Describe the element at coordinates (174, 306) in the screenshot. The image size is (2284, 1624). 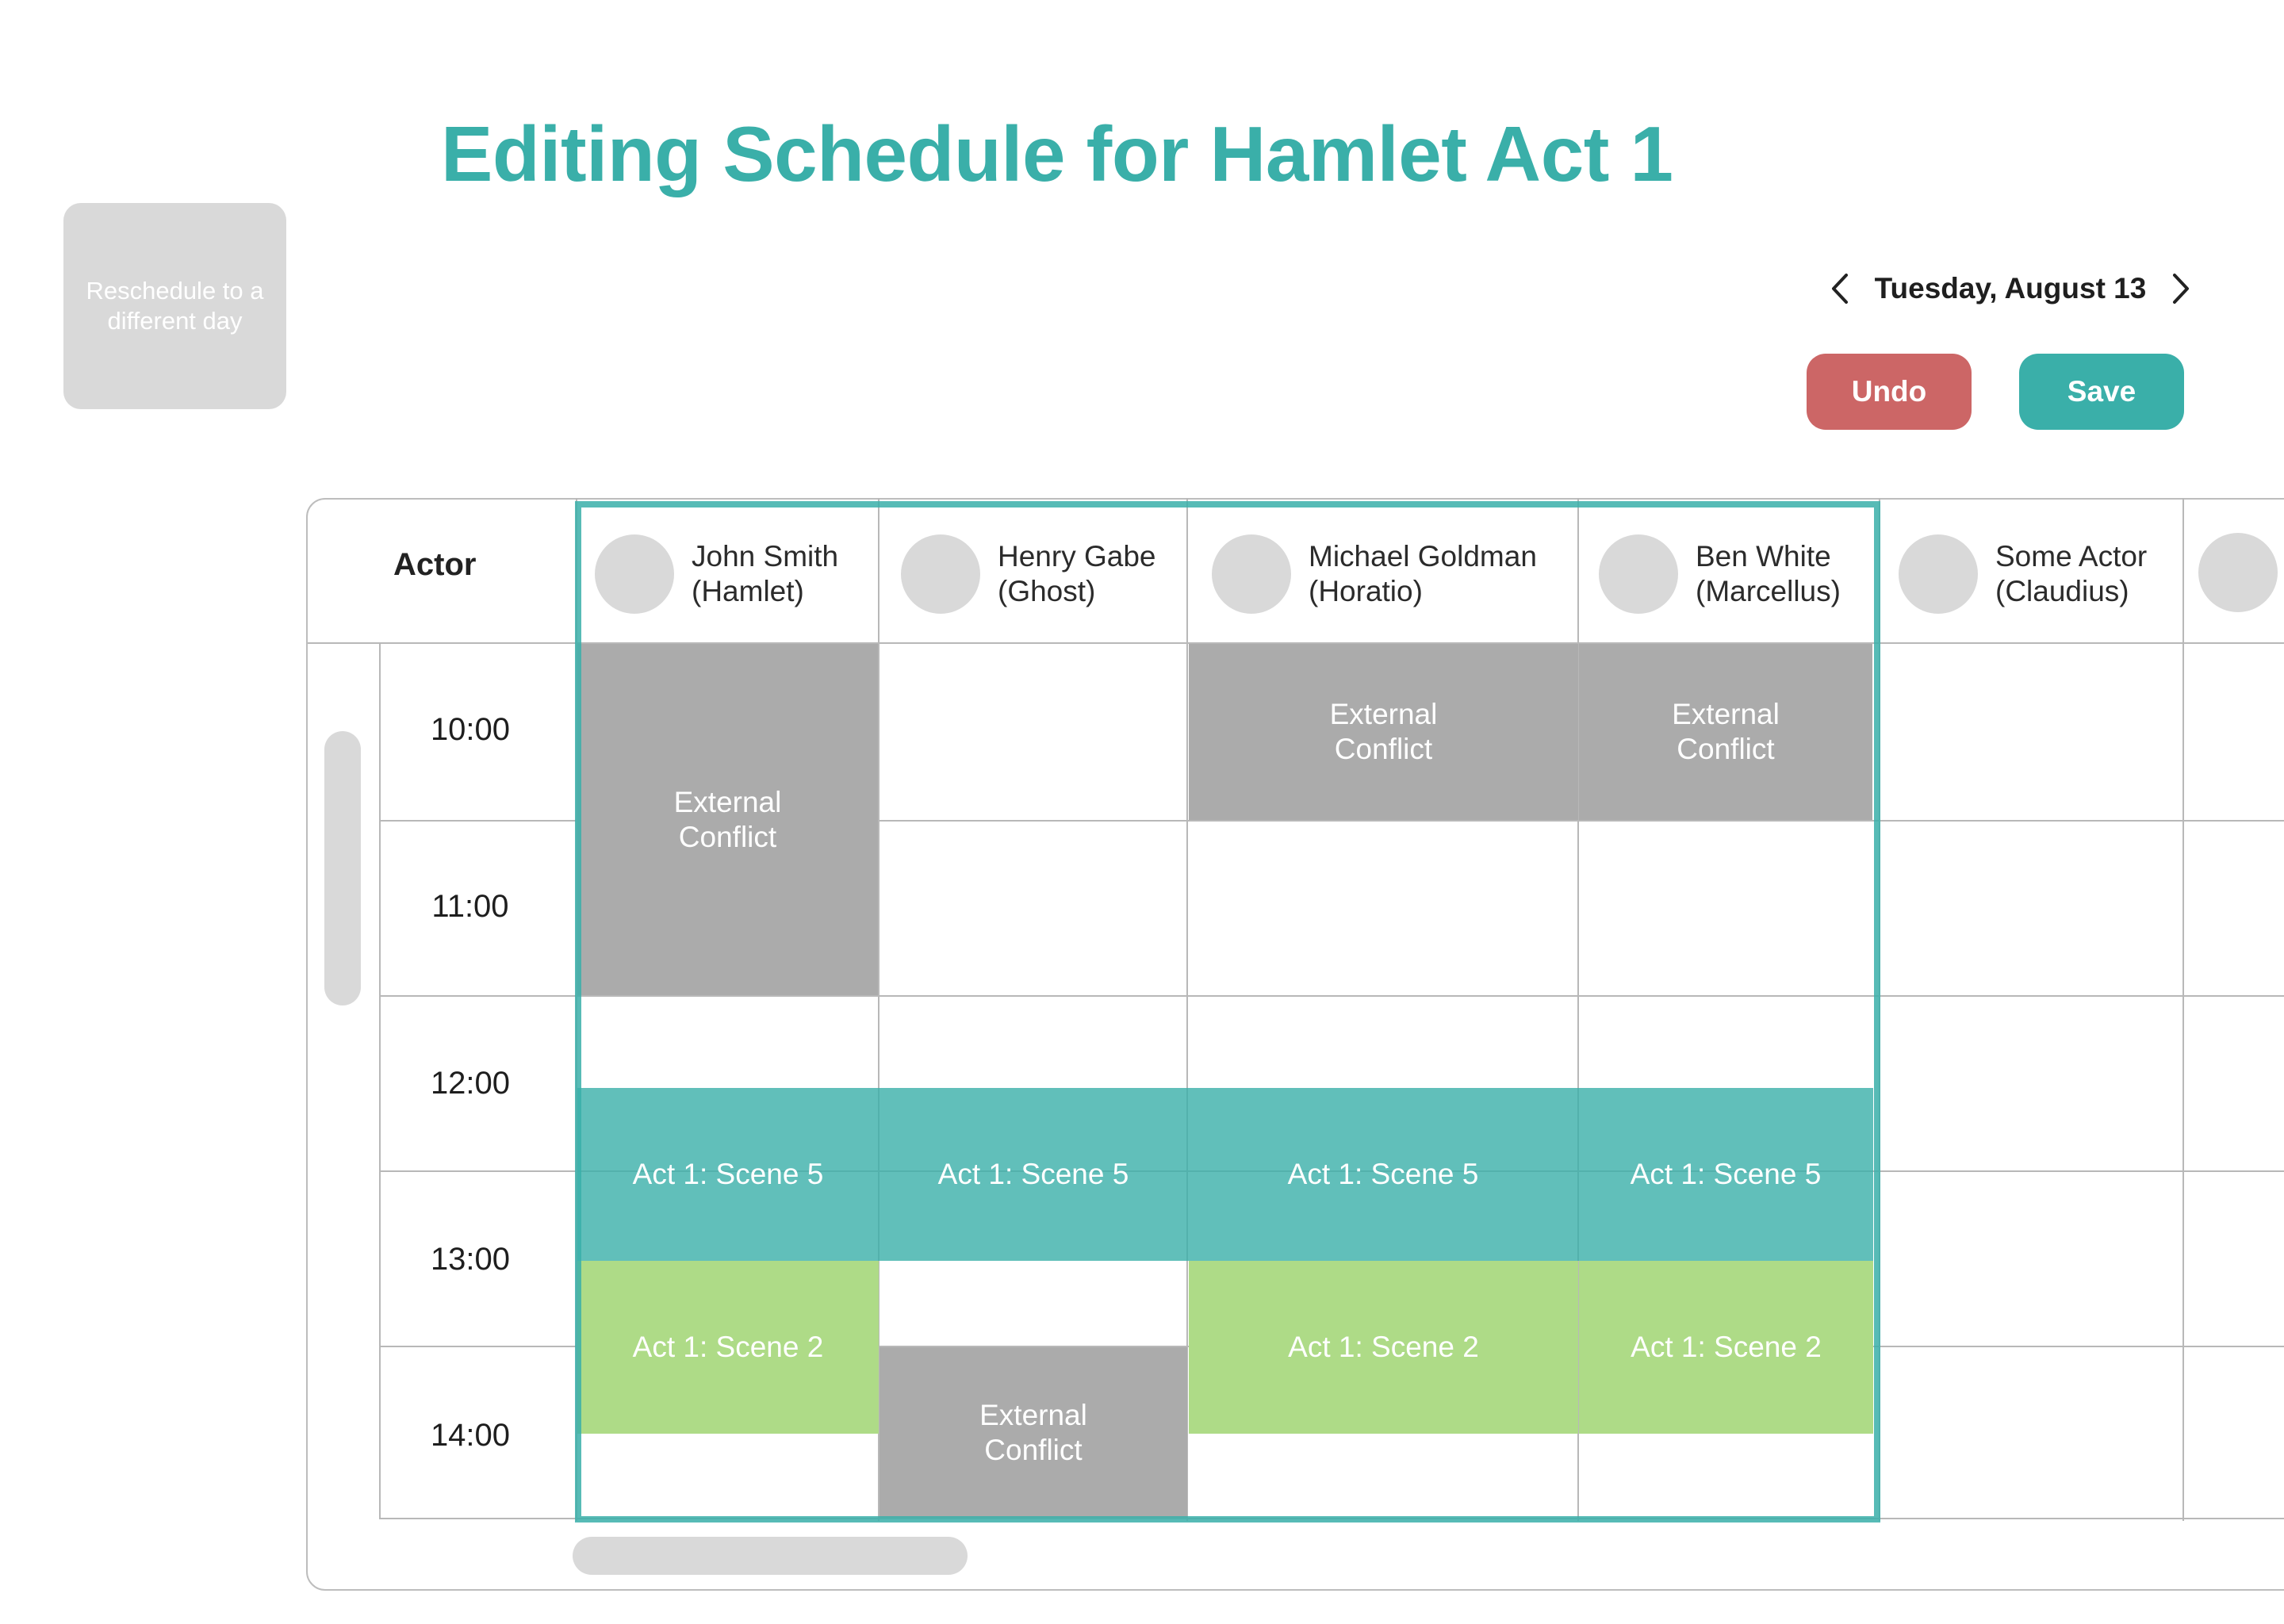
I see `reschedule-button: Reschedule to a different day` at that location.